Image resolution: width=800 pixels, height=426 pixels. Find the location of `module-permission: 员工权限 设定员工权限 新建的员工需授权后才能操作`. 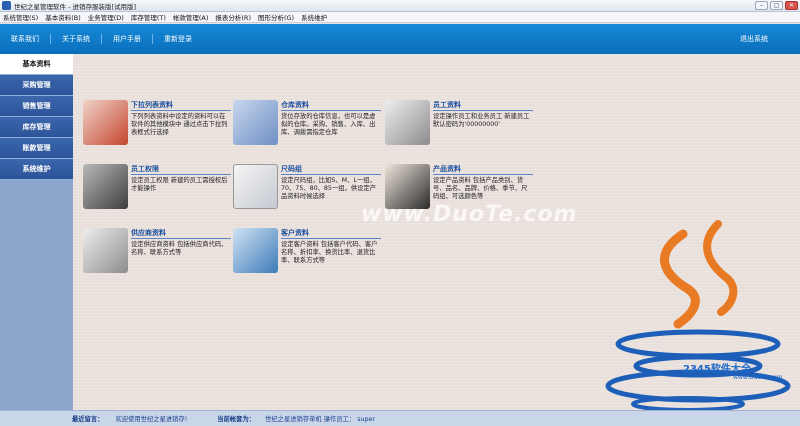

module-permission: 员工权限 设定员工权限 新建的员工需授权后才能操作 is located at coordinates (158, 190).